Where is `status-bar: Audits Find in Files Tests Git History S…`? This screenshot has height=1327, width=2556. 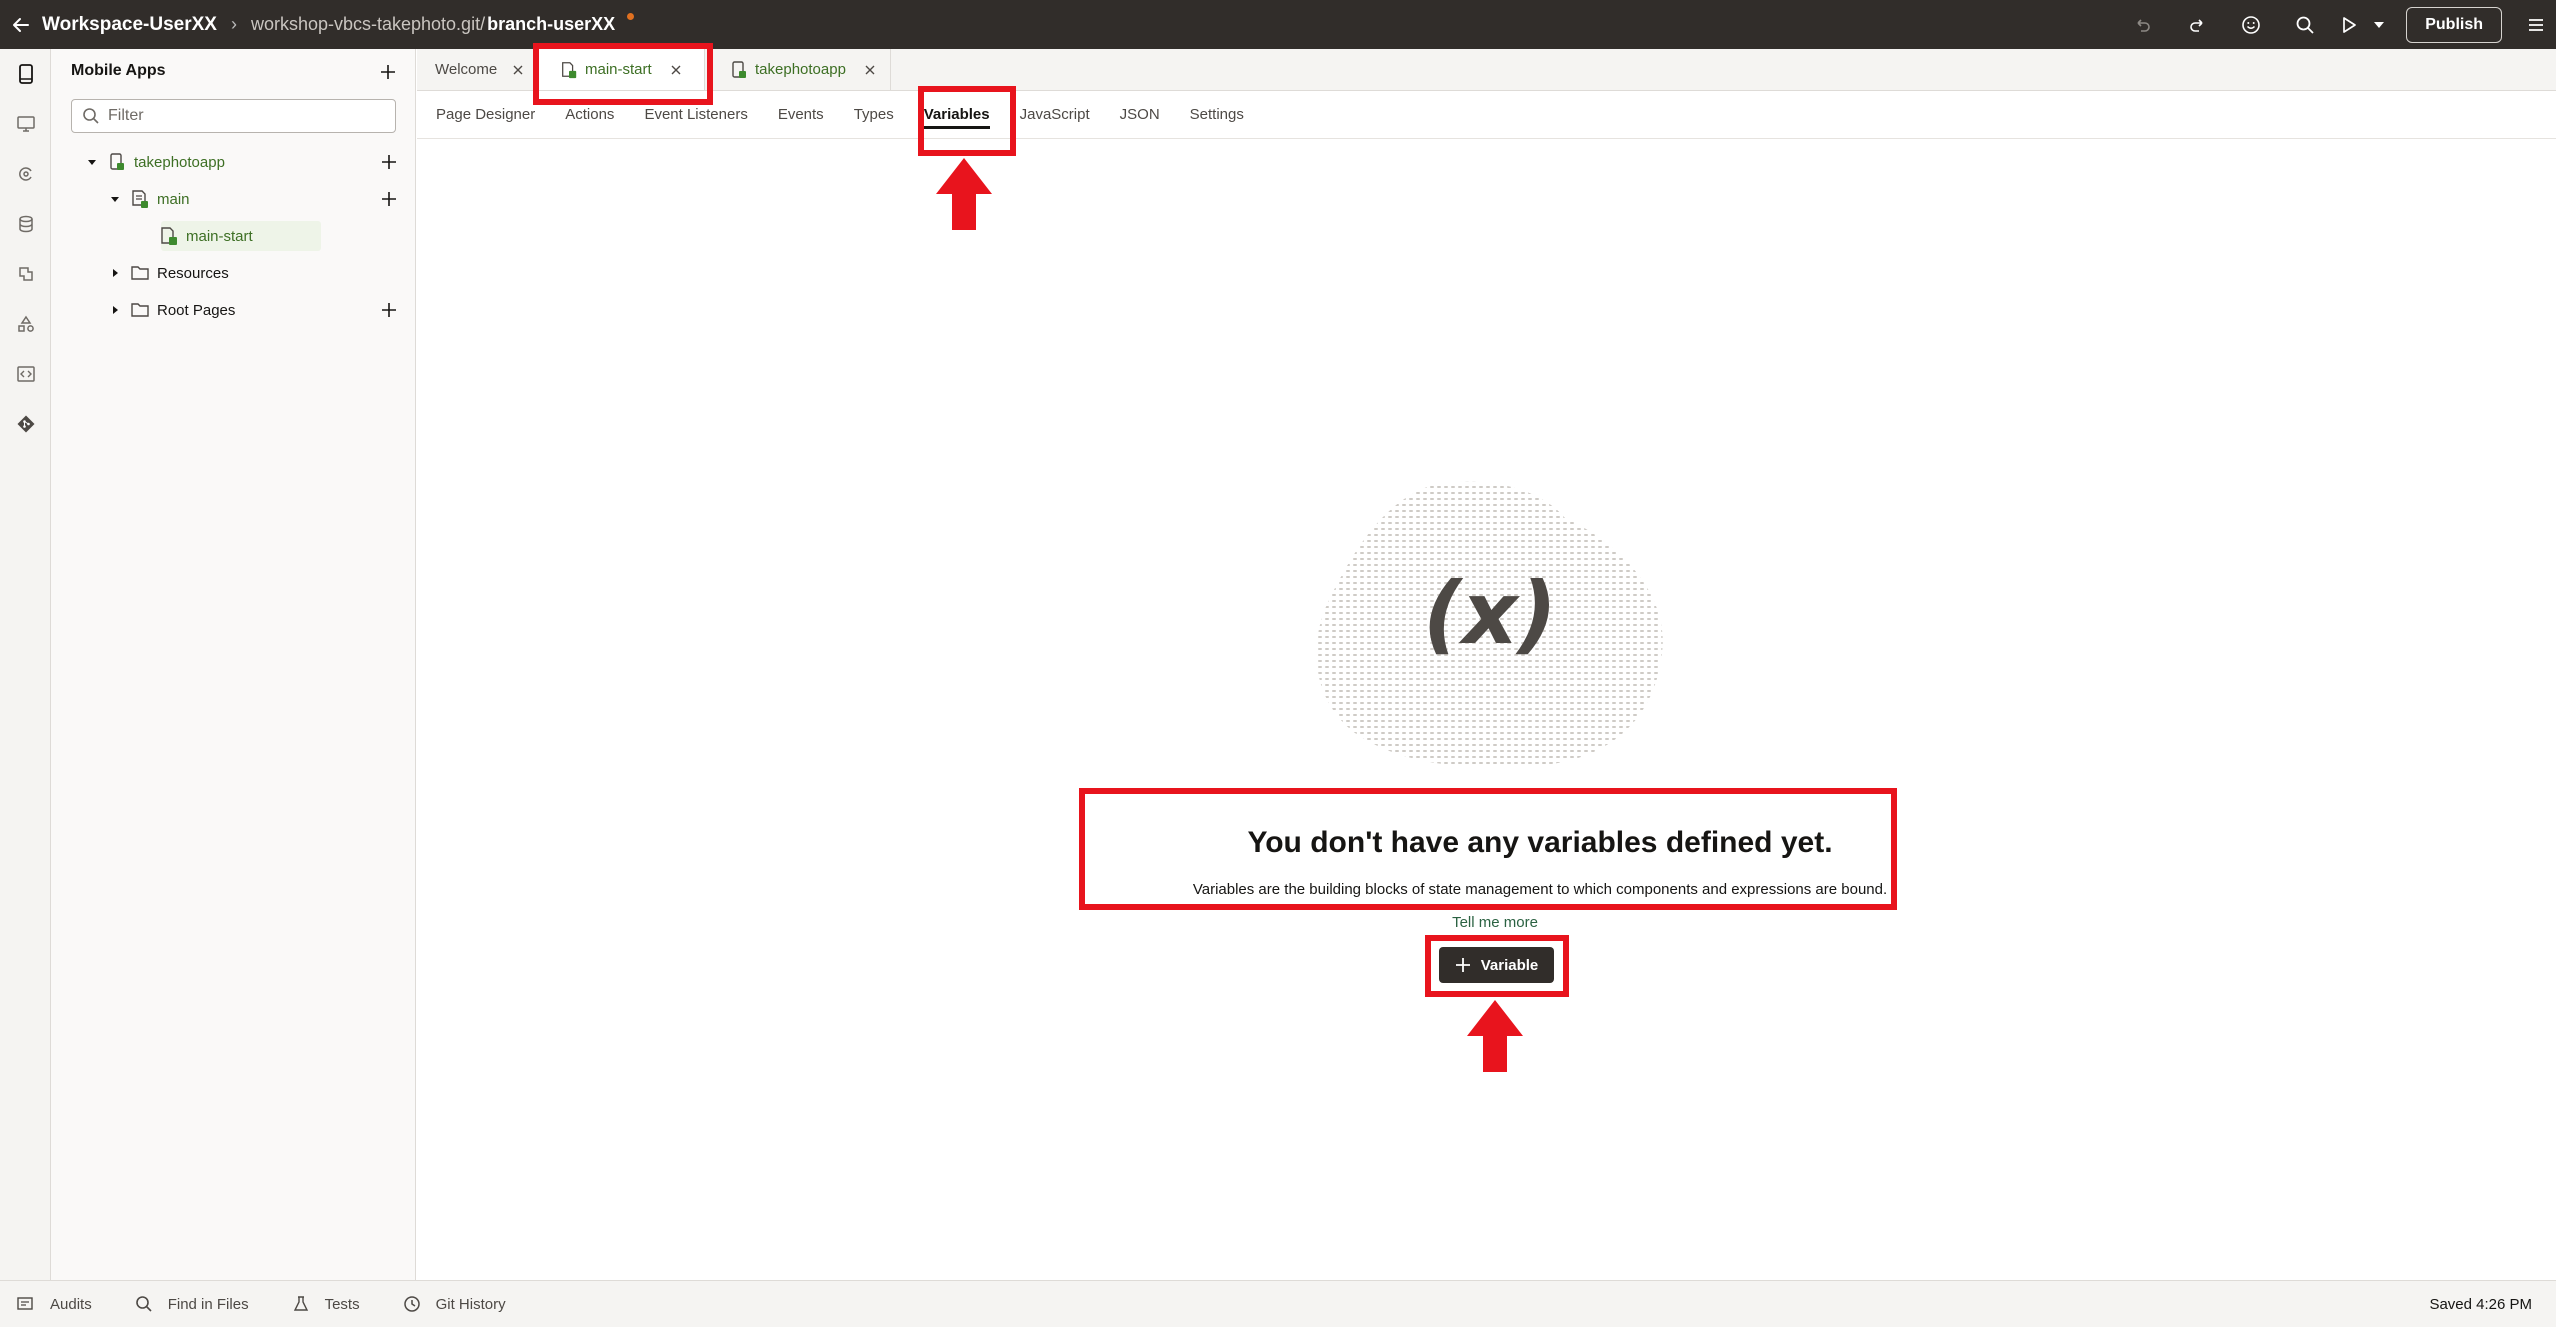
status-bar: Audits Find in Files Tests Git History S… is located at coordinates (1278, 1303).